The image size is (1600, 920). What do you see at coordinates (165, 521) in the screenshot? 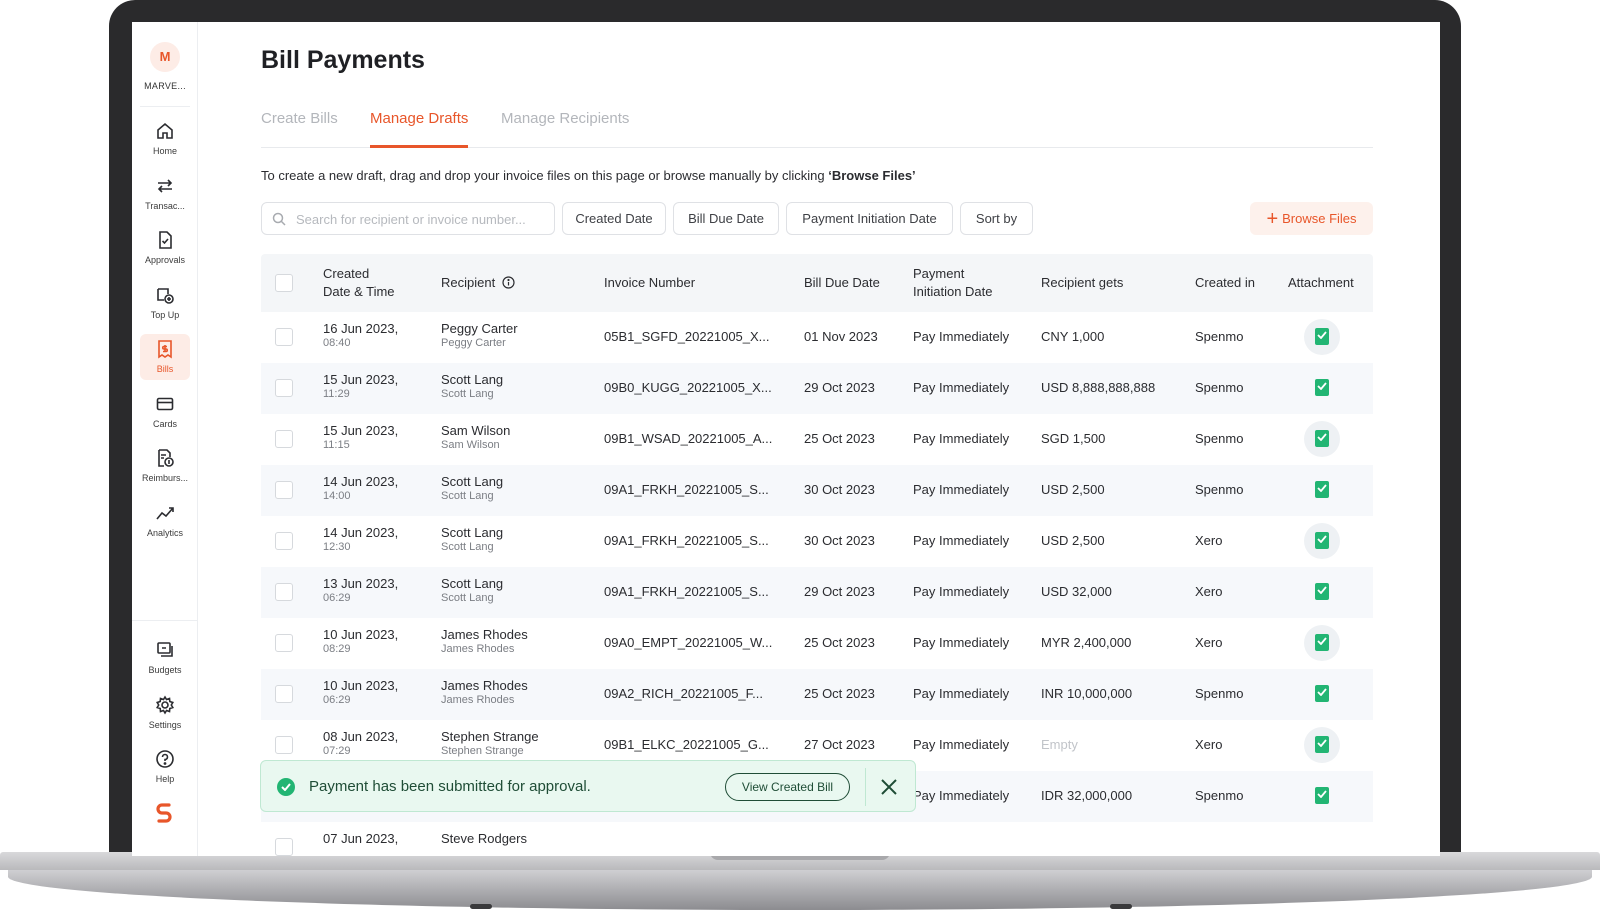
I see `sidebar-item-analytics: Analytics` at bounding box center [165, 521].